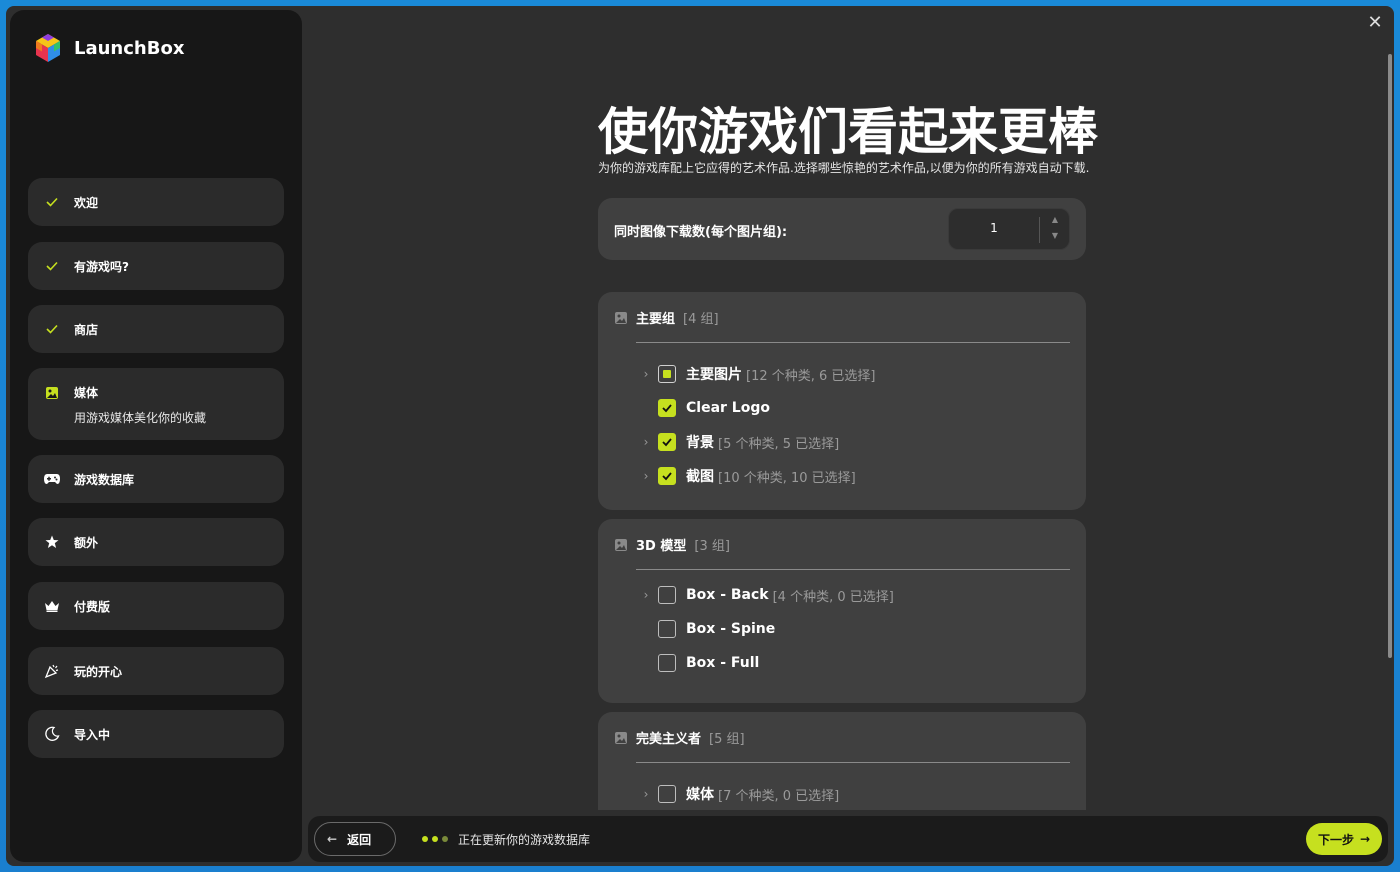 The width and height of the screenshot is (1400, 872). What do you see at coordinates (727, 739) in the screenshot?
I see `group-count: [5 组]` at bounding box center [727, 739].